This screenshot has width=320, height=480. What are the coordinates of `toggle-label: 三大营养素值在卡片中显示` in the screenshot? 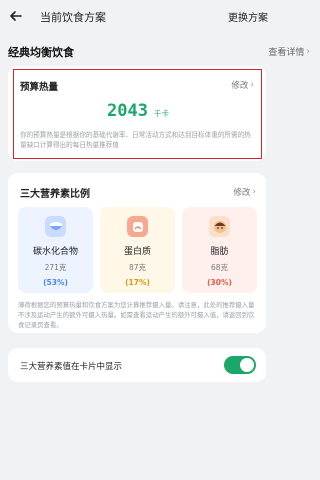 It's located at (71, 367).